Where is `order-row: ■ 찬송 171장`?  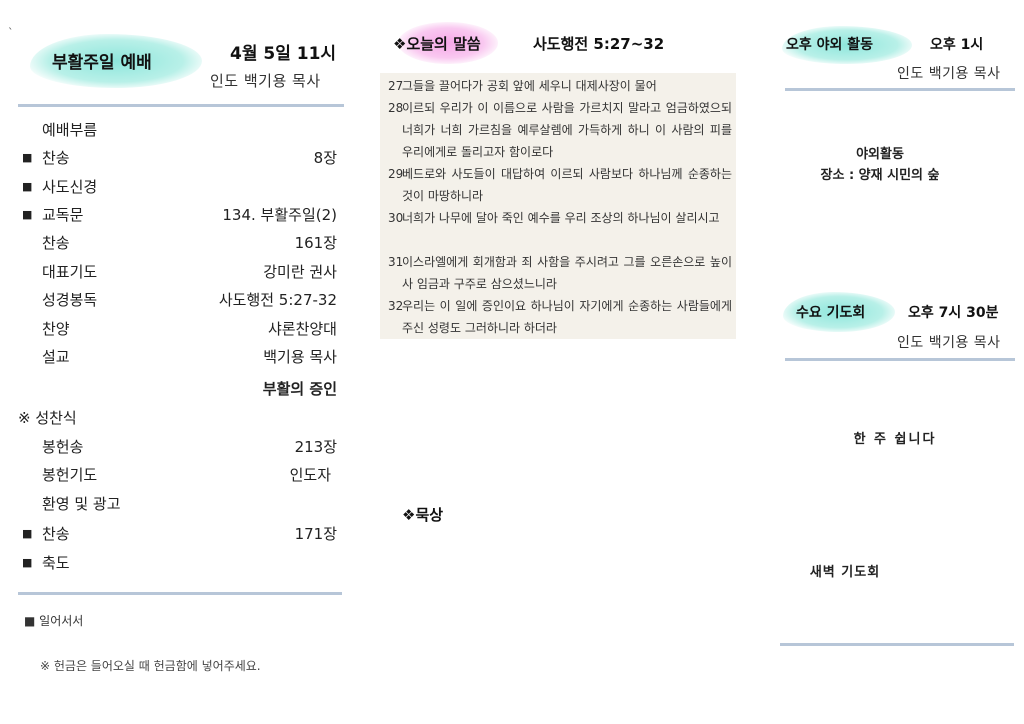 order-row: ■ 찬송 171장 is located at coordinates (179, 534).